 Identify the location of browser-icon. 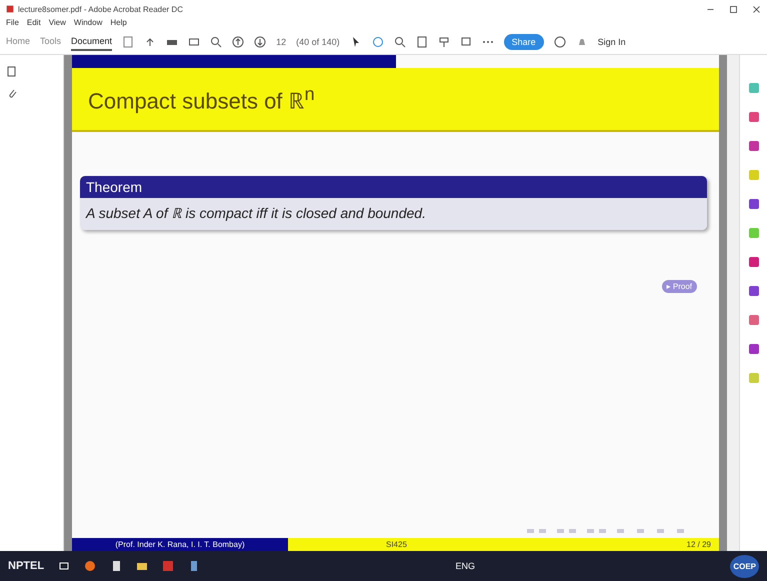
(90, 566).